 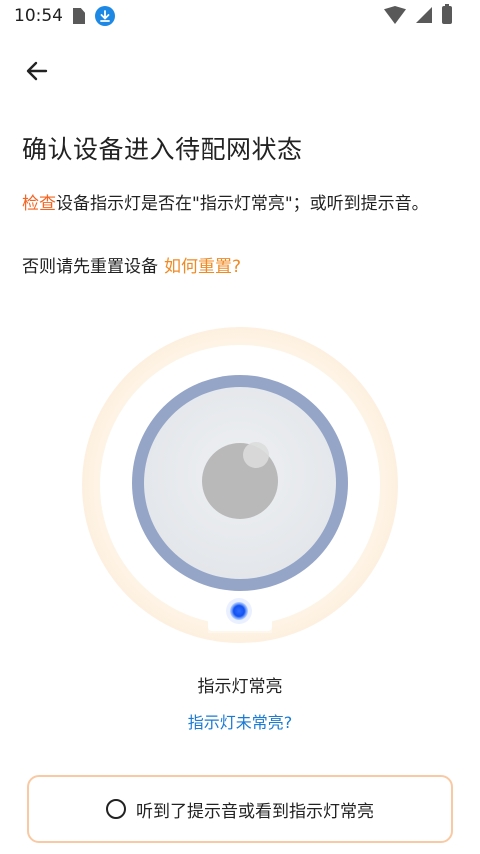 I want to click on led-indicator, so click(x=239, y=611).